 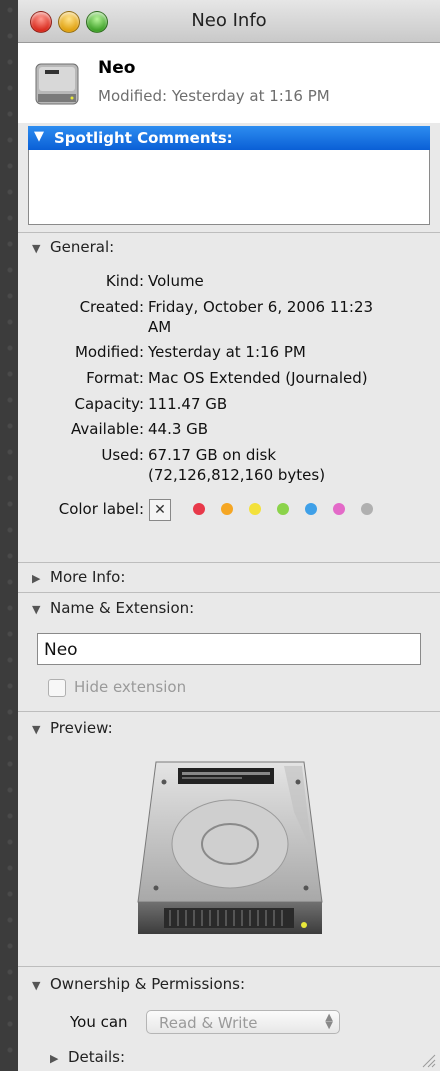 I want to click on ownership-section-toggle: ▼ Ownership & Permissions:, so click(x=138, y=984).